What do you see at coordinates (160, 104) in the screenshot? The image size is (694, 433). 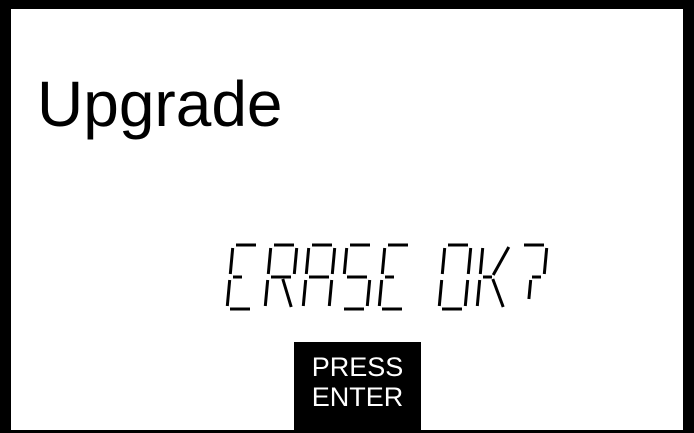 I see `screen-title: Upgrade` at bounding box center [160, 104].